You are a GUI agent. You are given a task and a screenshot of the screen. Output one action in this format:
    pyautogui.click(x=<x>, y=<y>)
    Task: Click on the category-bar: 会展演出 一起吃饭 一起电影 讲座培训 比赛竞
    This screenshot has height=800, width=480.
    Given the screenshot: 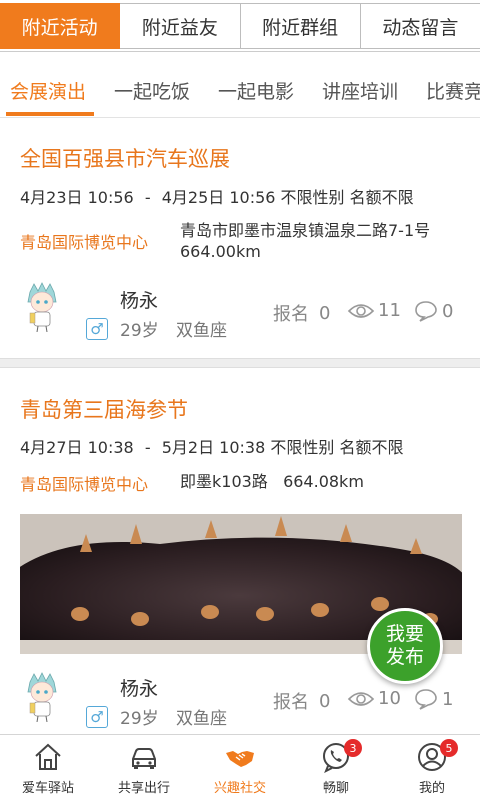 What is the action you would take?
    pyautogui.click(x=240, y=89)
    